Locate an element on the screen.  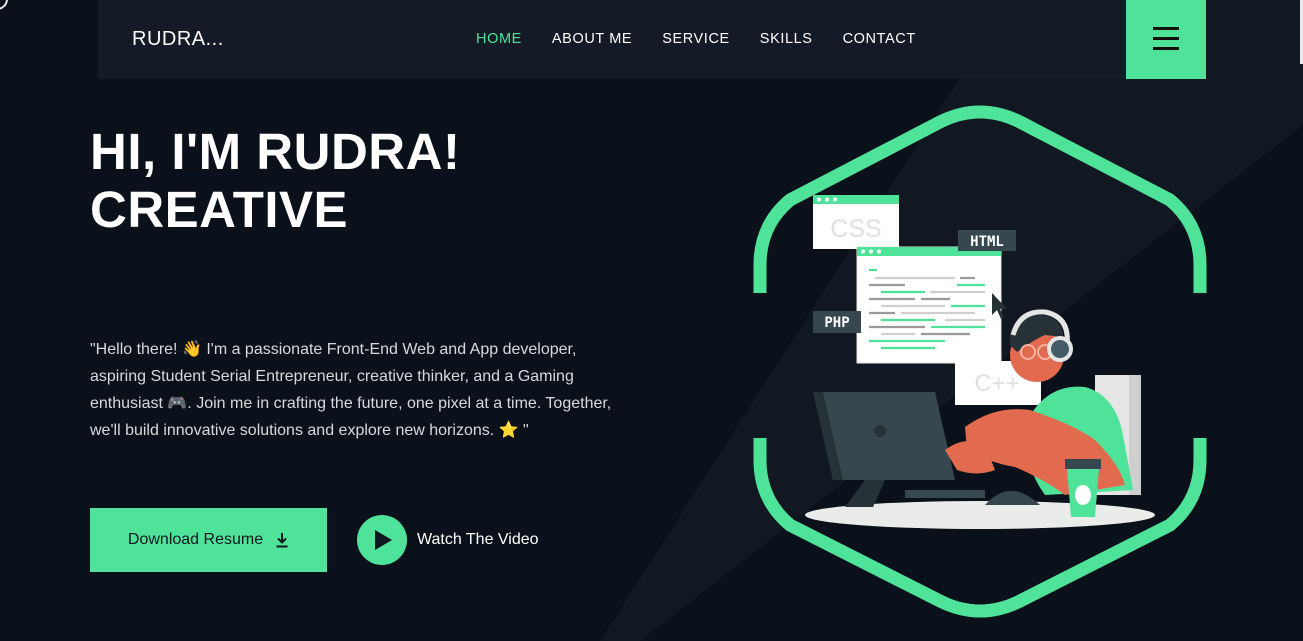
nav-home: HOME is located at coordinates (499, 39).